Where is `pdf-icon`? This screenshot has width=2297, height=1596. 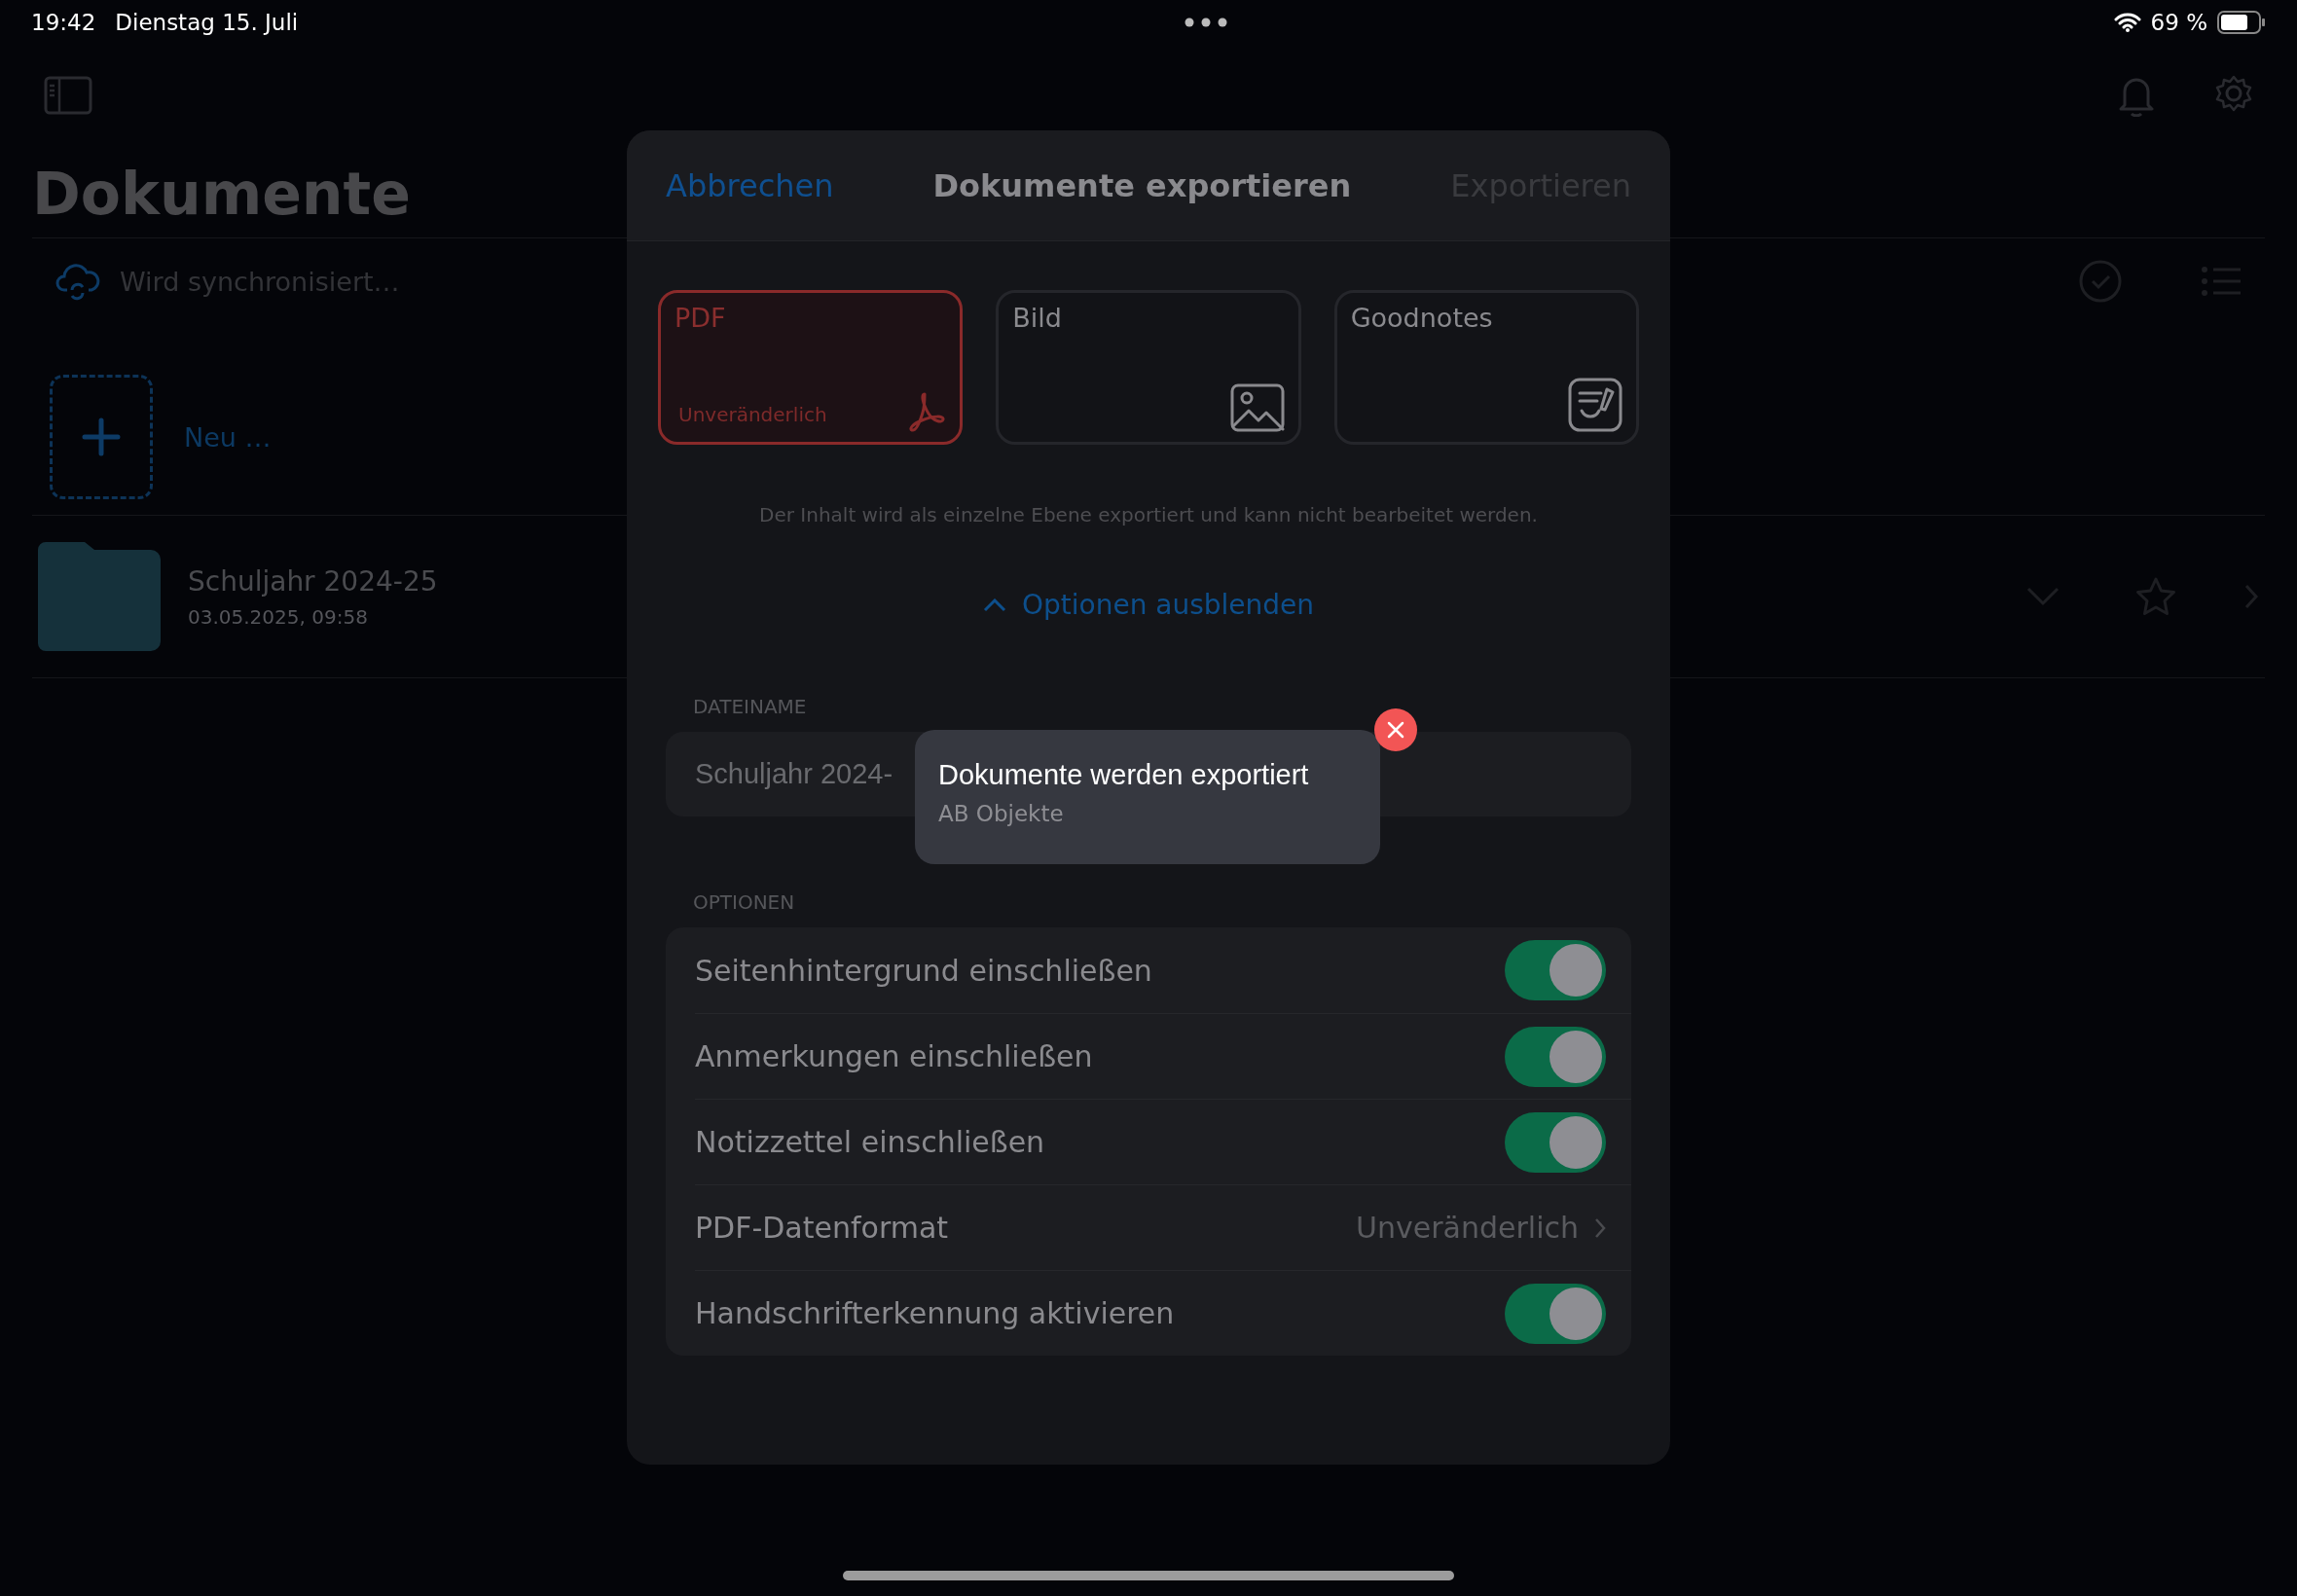 pdf-icon is located at coordinates (927, 412).